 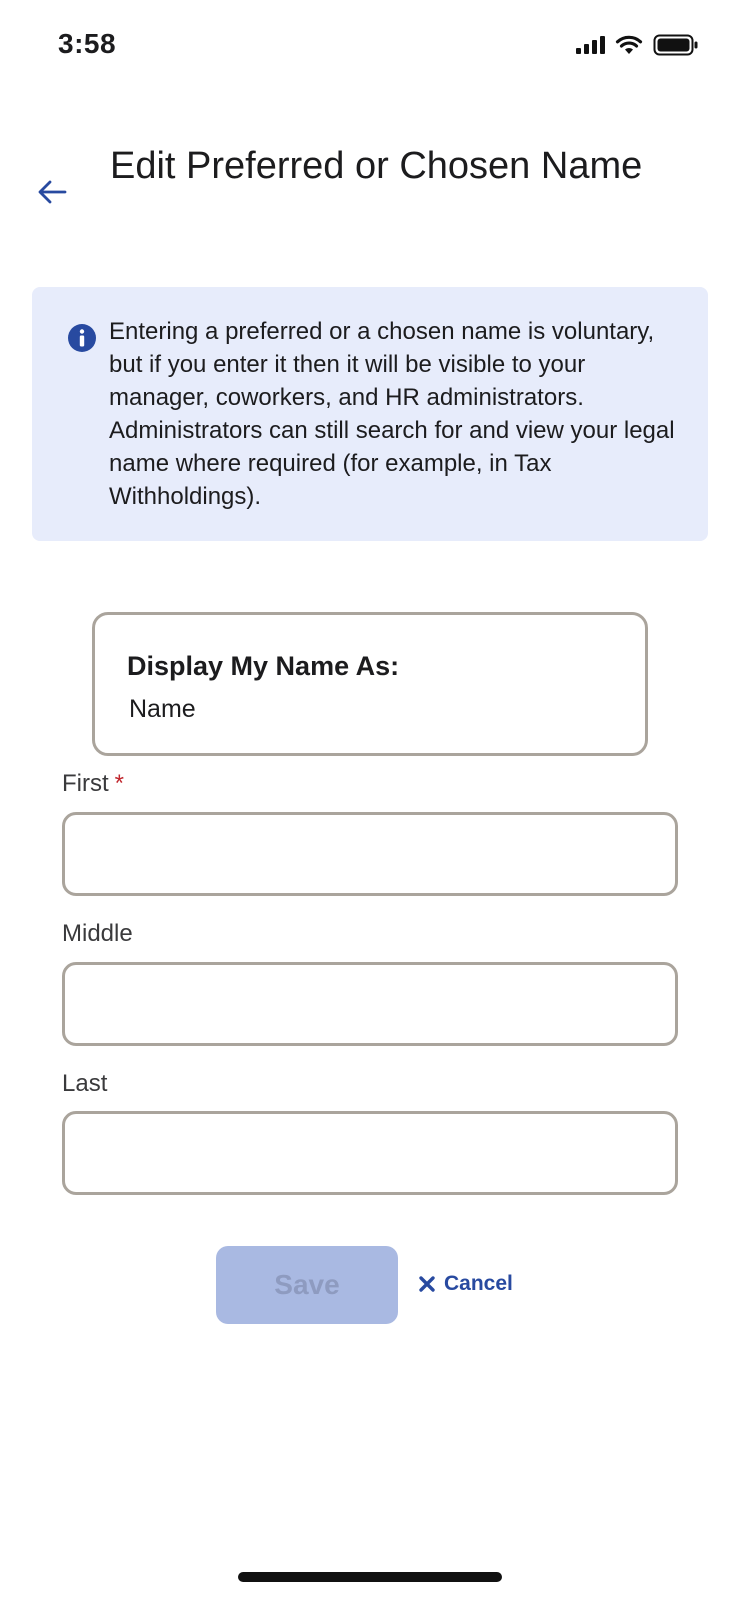 What do you see at coordinates (369, 45) in the screenshot?
I see `status-bar: 3:58` at bounding box center [369, 45].